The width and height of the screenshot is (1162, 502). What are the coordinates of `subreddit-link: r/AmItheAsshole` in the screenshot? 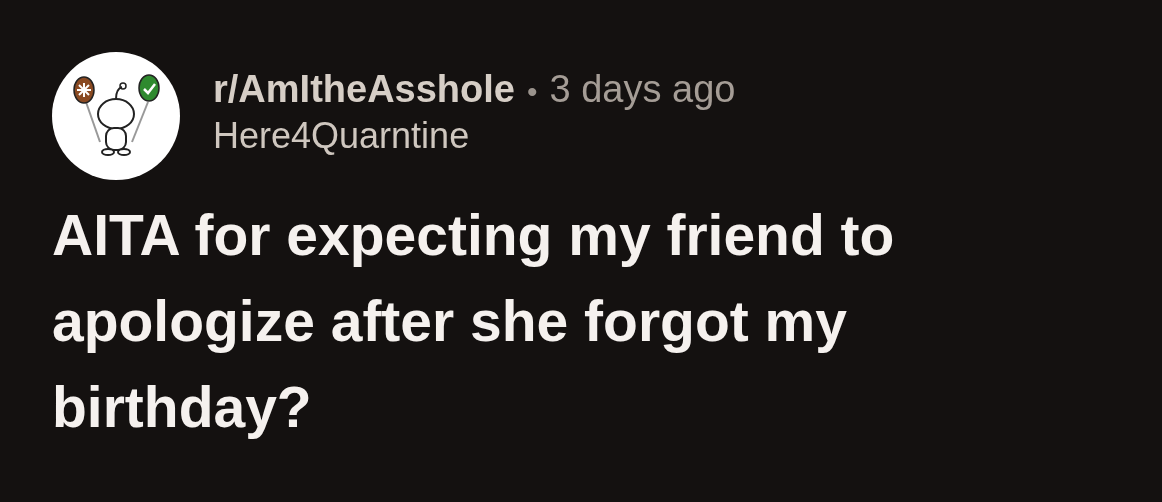 It's located at (364, 89).